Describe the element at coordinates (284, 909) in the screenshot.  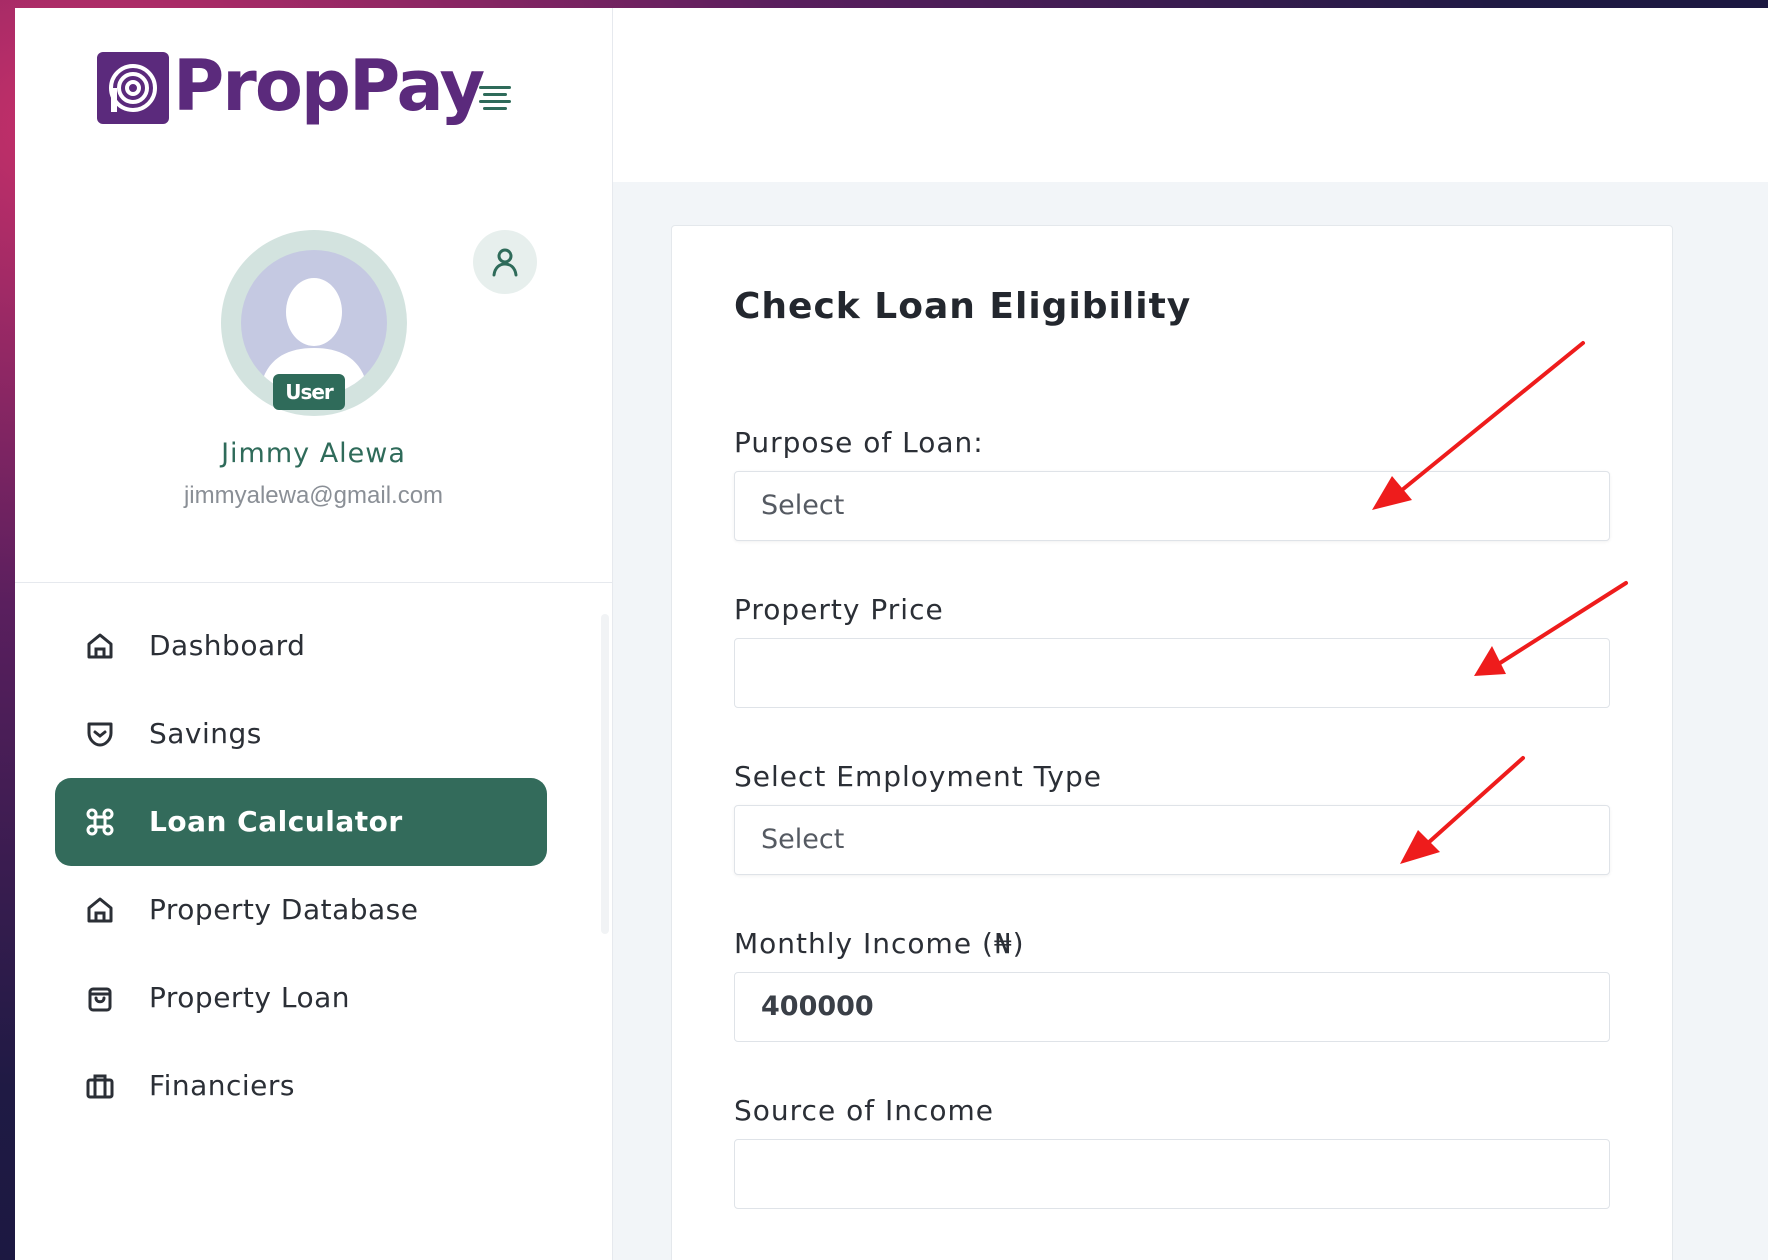
I see `sidebar-item-label: Property Database` at that location.